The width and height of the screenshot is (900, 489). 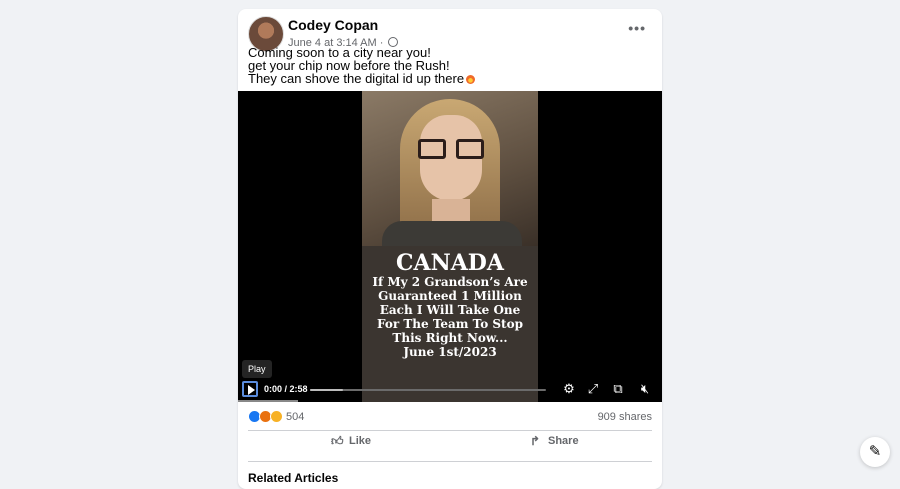 What do you see at coordinates (327, 390) in the screenshot?
I see `progress-fill` at bounding box center [327, 390].